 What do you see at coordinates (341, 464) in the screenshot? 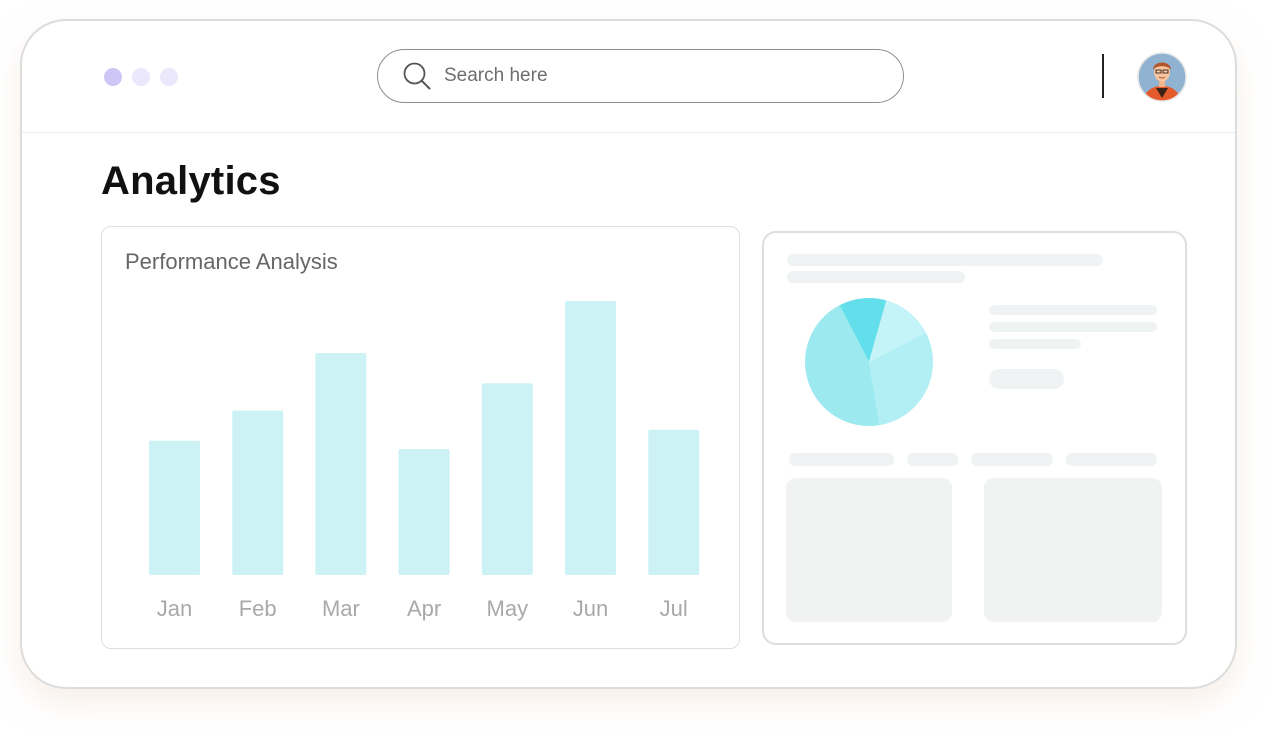
I see `bar-mar` at bounding box center [341, 464].